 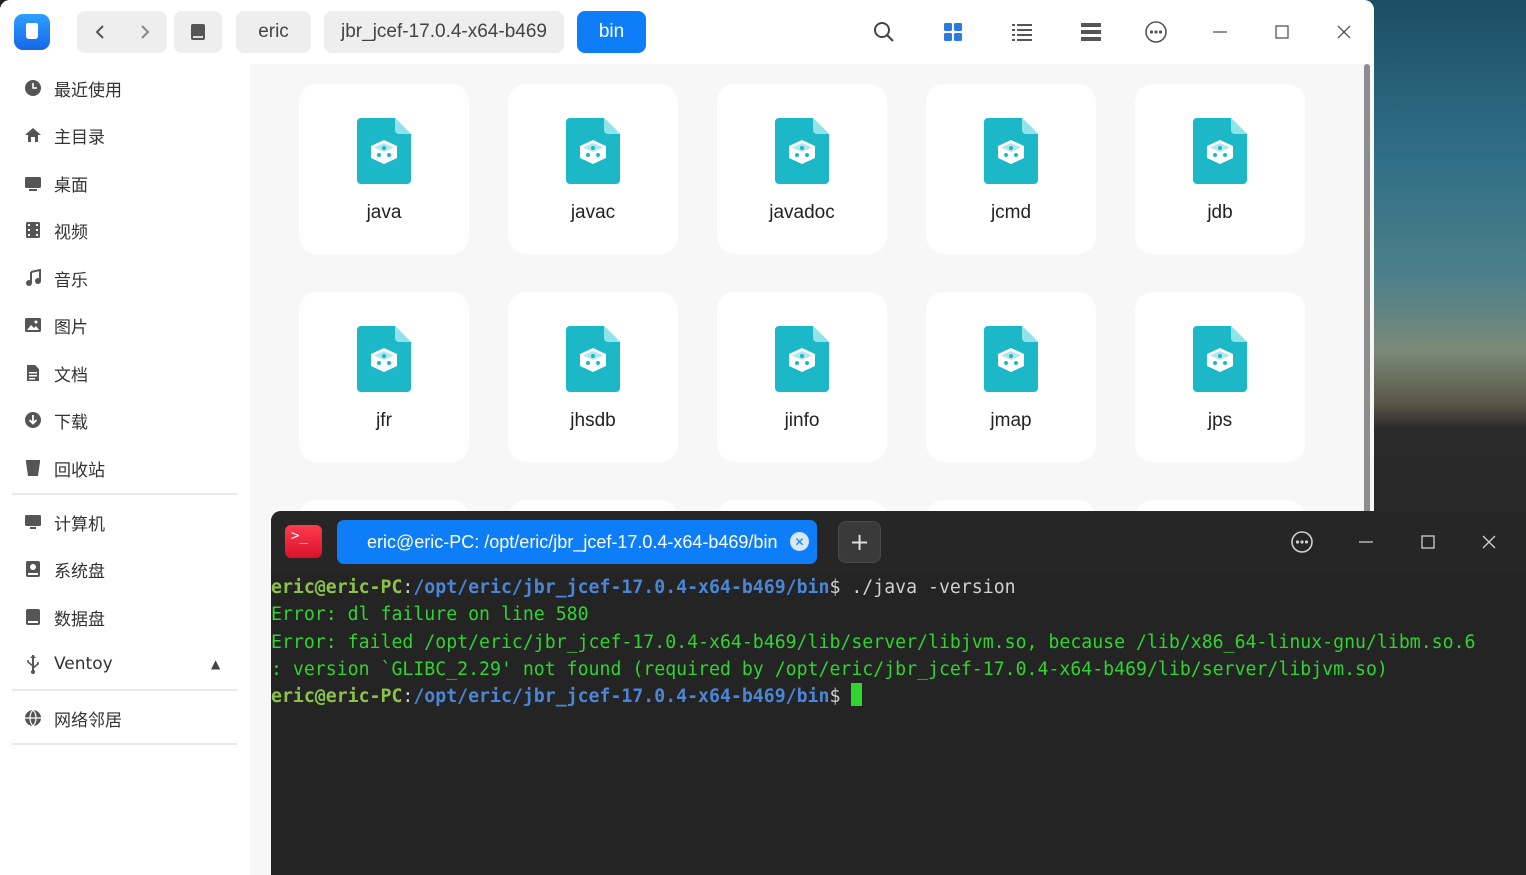 What do you see at coordinates (125, 617) in the screenshot?
I see `sidebar-item-data-disk: 数据盘` at bounding box center [125, 617].